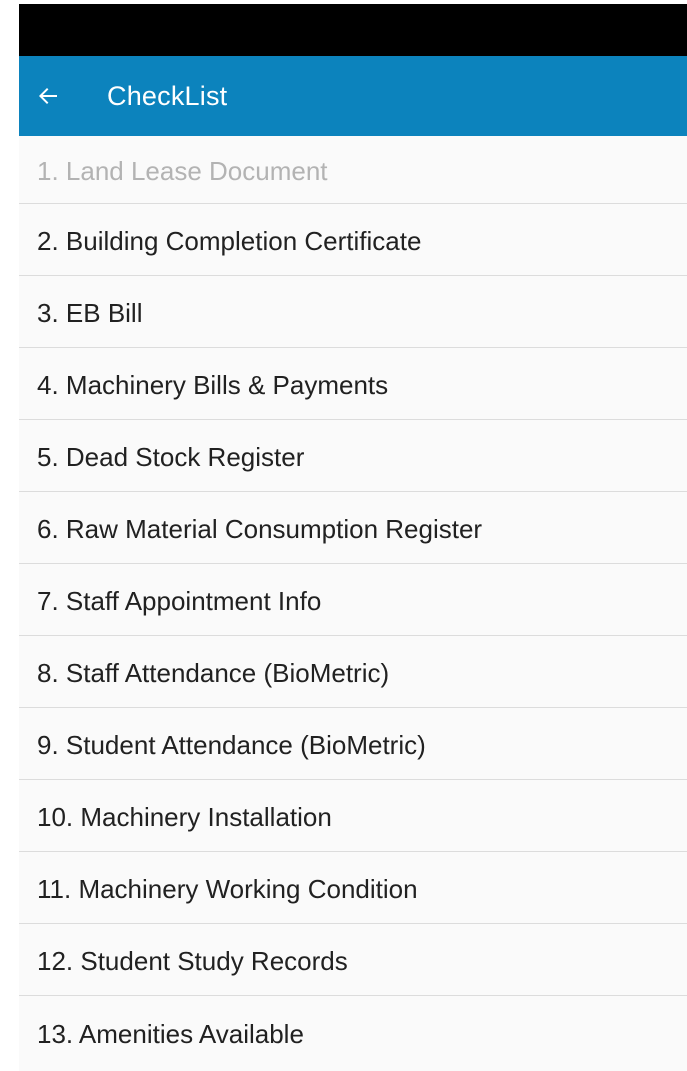 The height and width of the screenshot is (1071, 687). Describe the element at coordinates (170, 1033) in the screenshot. I see `list-item-label: 13. Amenities Available` at that location.